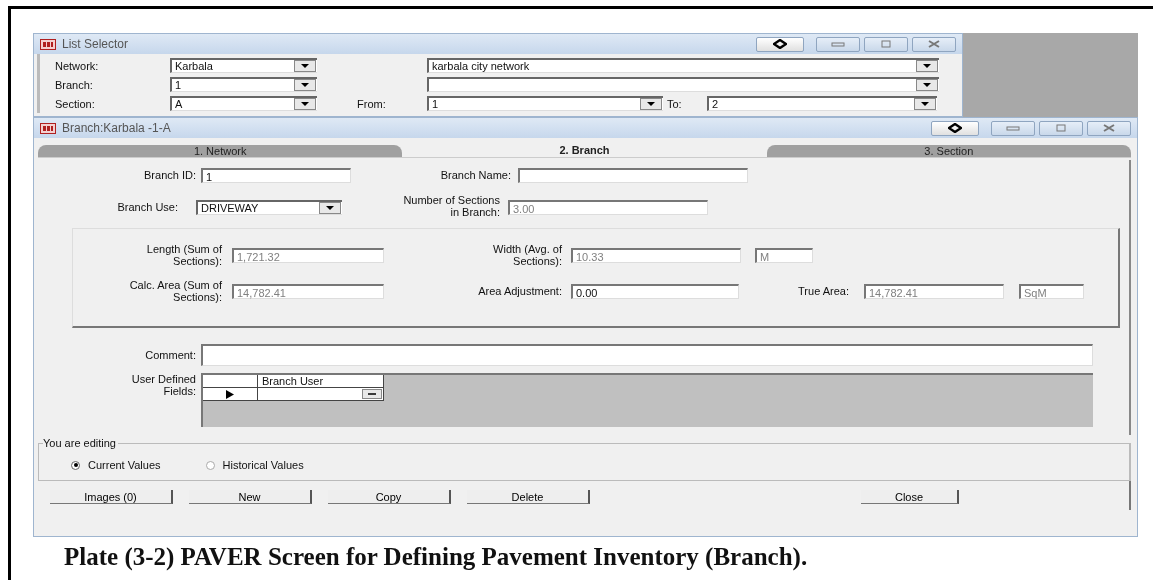 The image size is (1153, 580). Describe the element at coordinates (910, 497) in the screenshot. I see `action-button: Close` at that location.